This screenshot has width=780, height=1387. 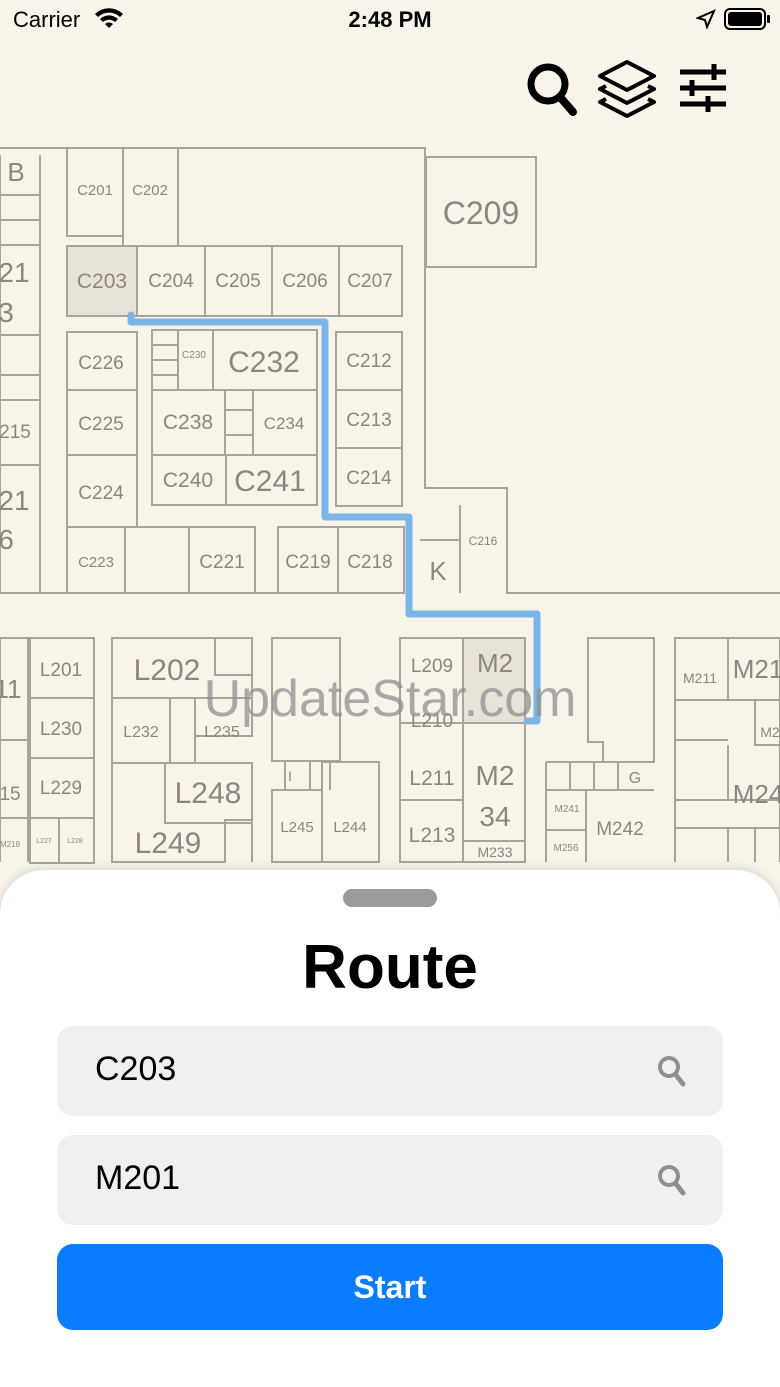 What do you see at coordinates (432, 835) in the screenshot?
I see `svg-text: L213` at bounding box center [432, 835].